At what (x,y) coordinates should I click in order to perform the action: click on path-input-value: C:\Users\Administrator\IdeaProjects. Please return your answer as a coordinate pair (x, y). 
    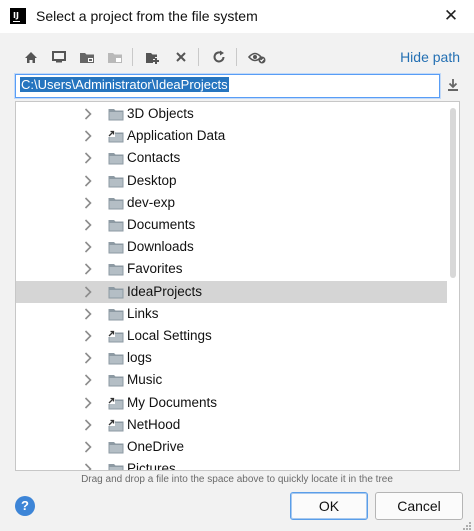
    Looking at the image, I should click on (124, 84).